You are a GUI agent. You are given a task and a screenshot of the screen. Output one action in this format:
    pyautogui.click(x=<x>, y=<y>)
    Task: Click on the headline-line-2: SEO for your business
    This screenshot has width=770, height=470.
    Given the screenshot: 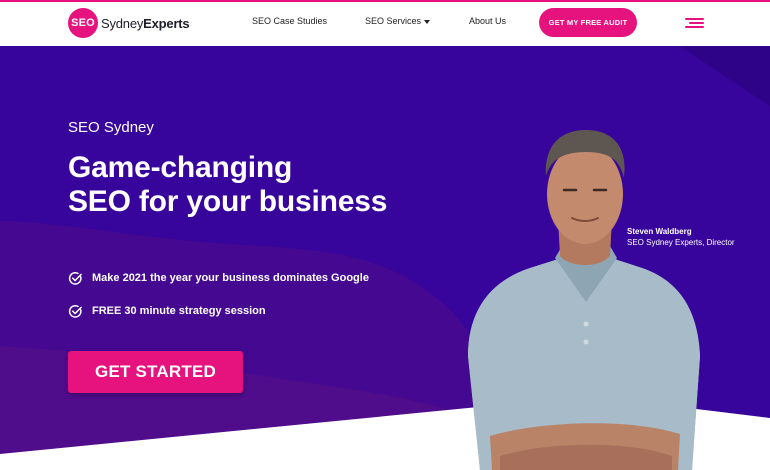 What is the action you would take?
    pyautogui.click(x=228, y=201)
    